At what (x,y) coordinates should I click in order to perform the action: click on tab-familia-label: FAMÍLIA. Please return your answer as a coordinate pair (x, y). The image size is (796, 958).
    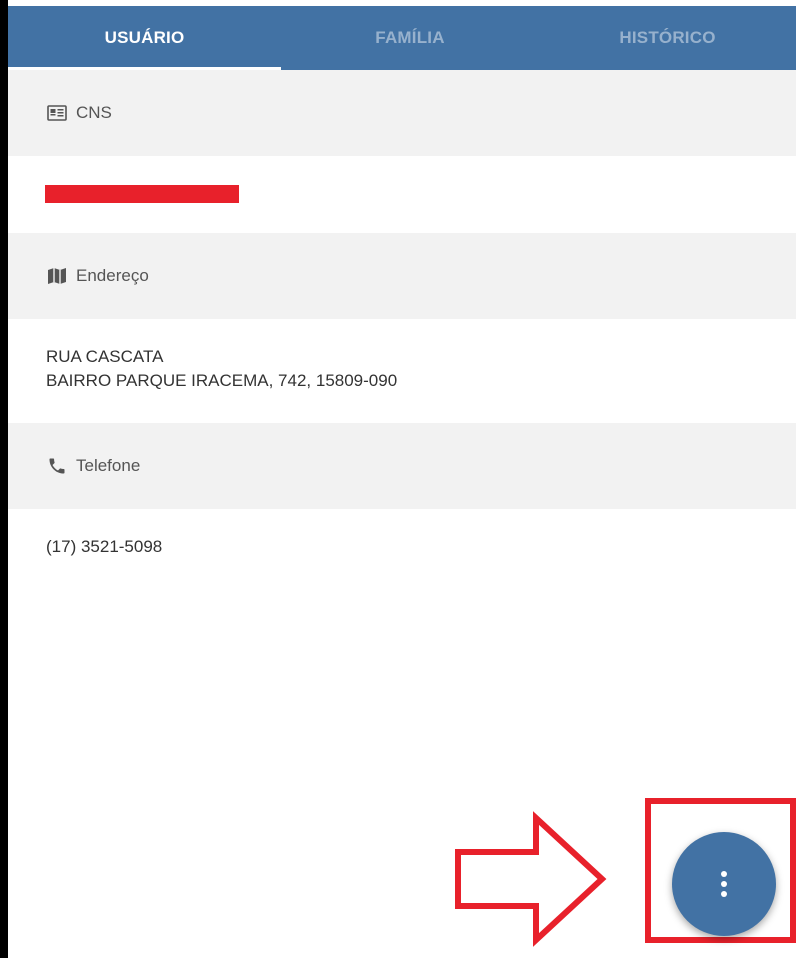
    Looking at the image, I should click on (410, 37).